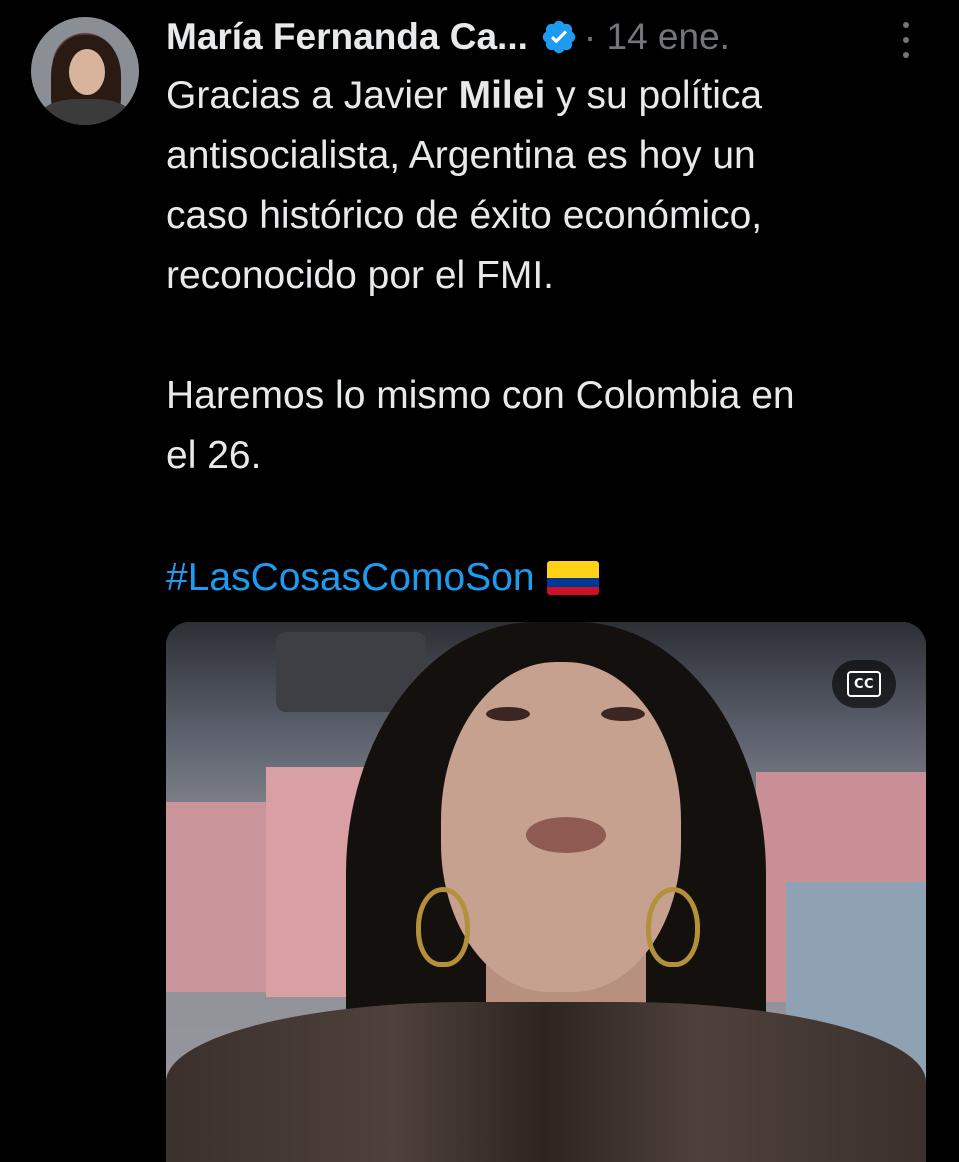 The height and width of the screenshot is (1162, 959). I want to click on video-person-jacket, so click(546, 1082).